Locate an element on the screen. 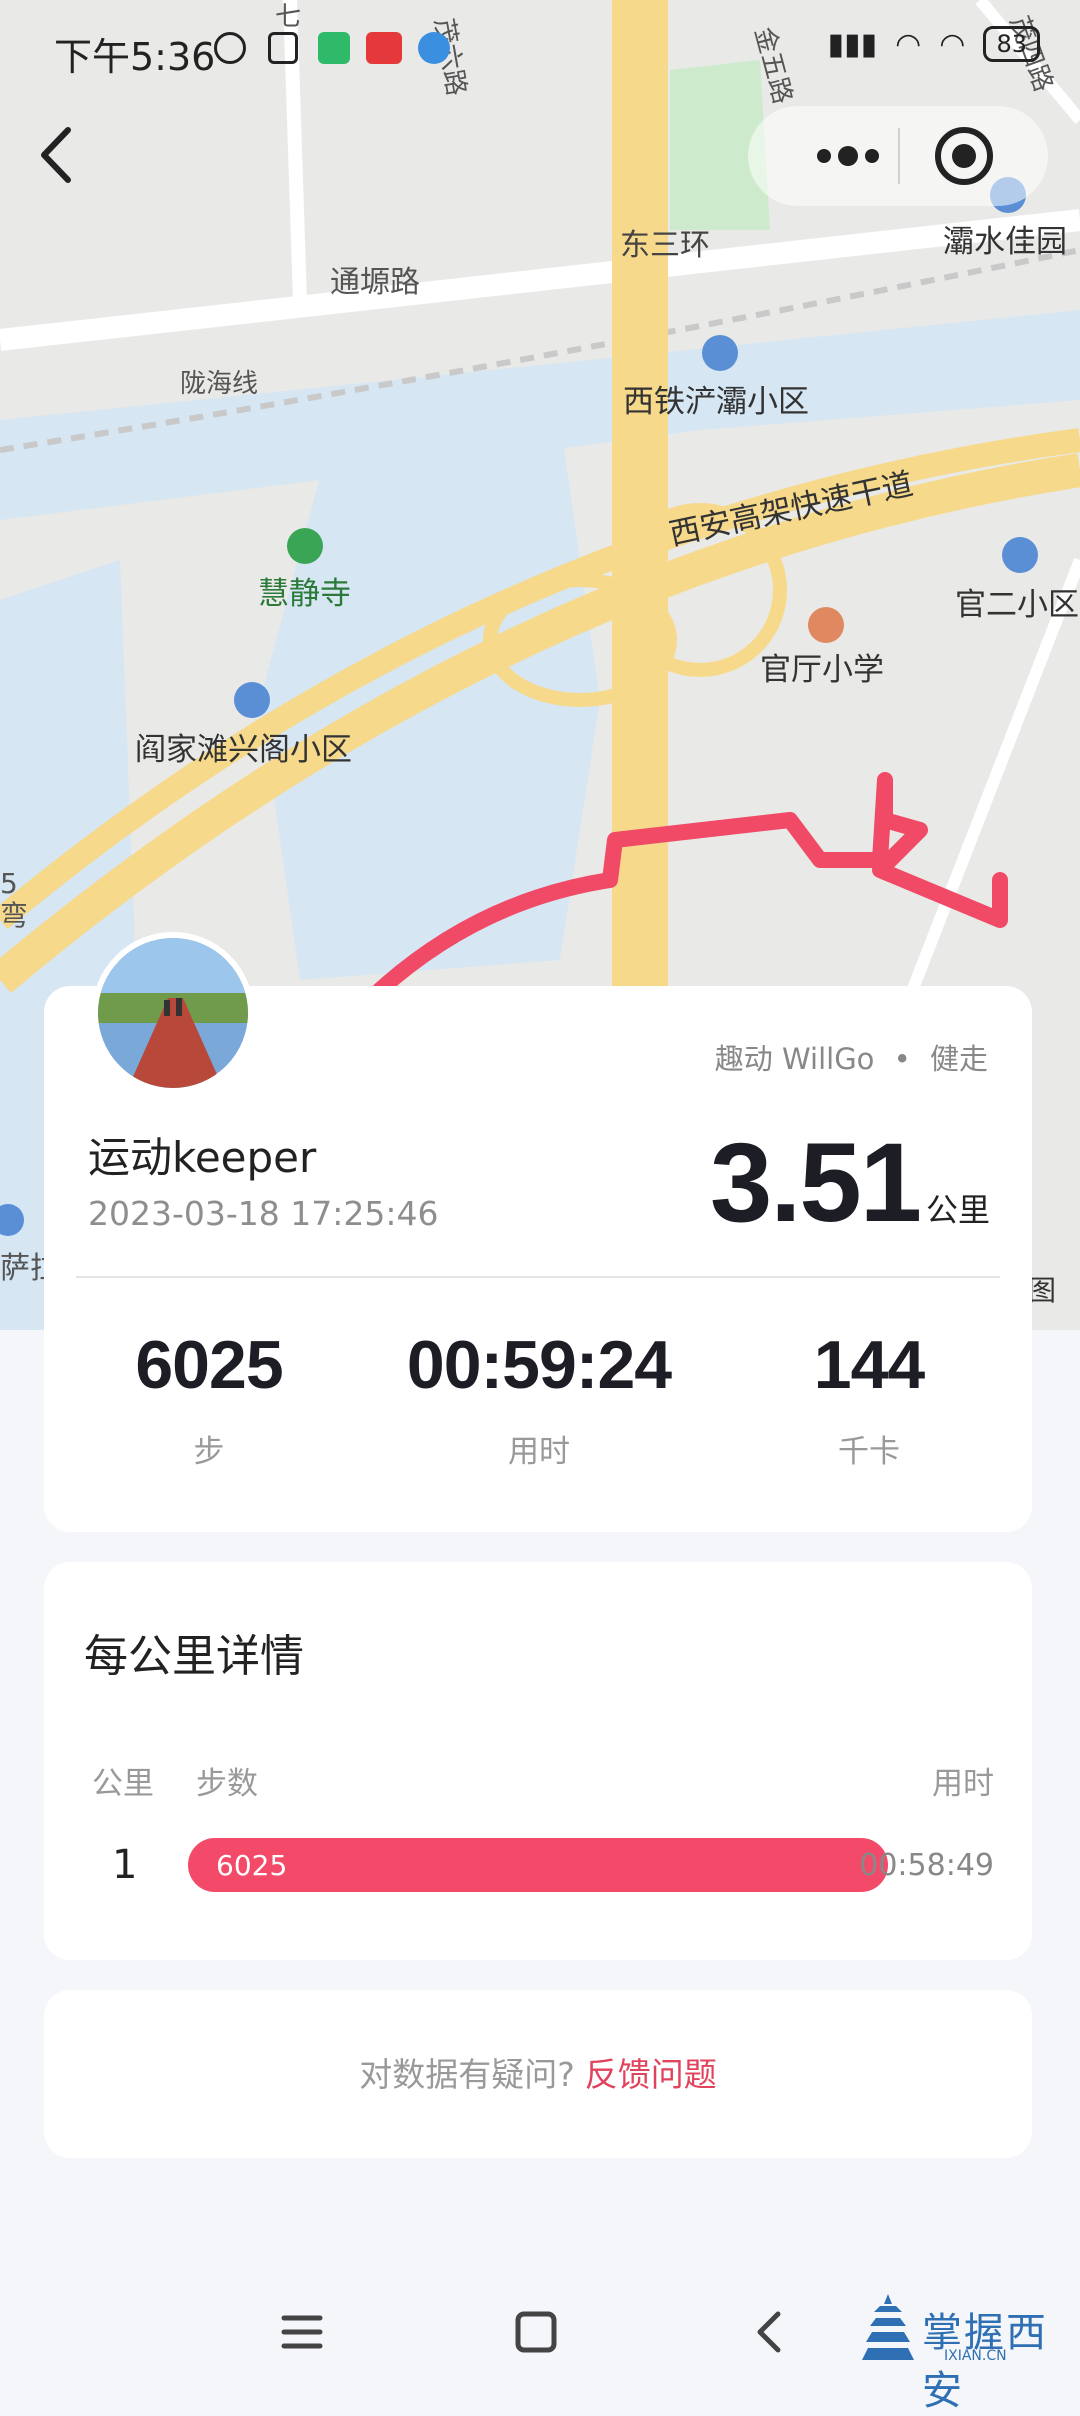  capsule-divider is located at coordinates (899, 156).